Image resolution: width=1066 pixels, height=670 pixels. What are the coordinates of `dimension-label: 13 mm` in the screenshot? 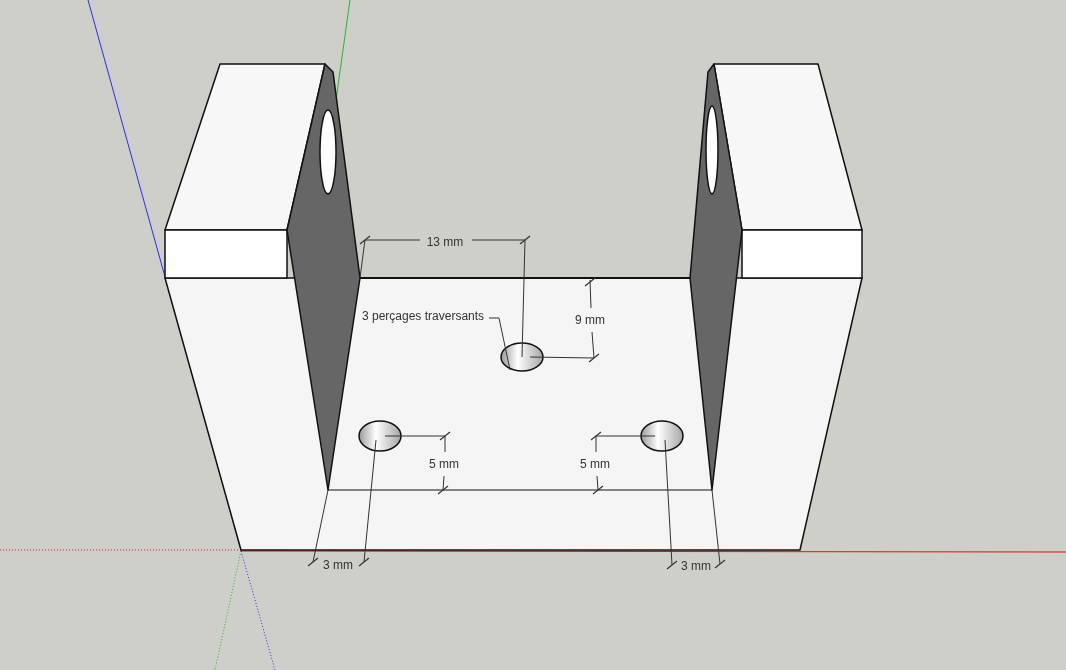 It's located at (445, 242).